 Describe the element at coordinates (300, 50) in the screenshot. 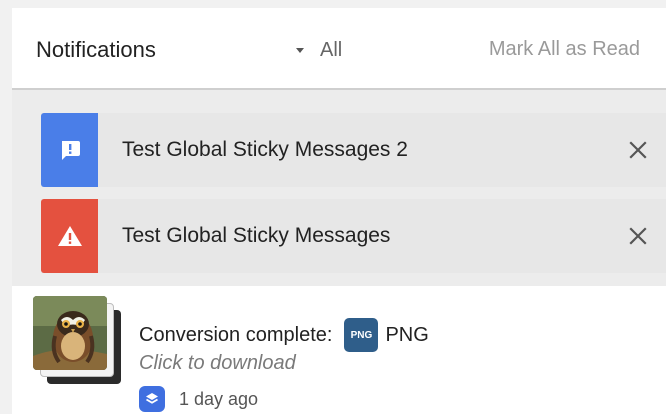

I see `caret-down-icon` at that location.